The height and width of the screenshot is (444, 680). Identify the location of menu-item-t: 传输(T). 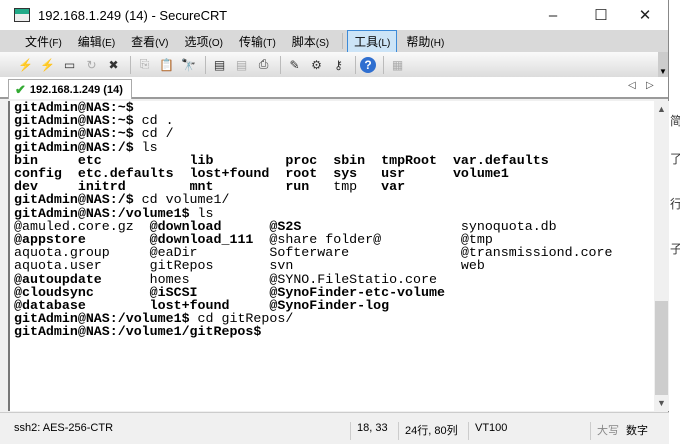
(257, 41).